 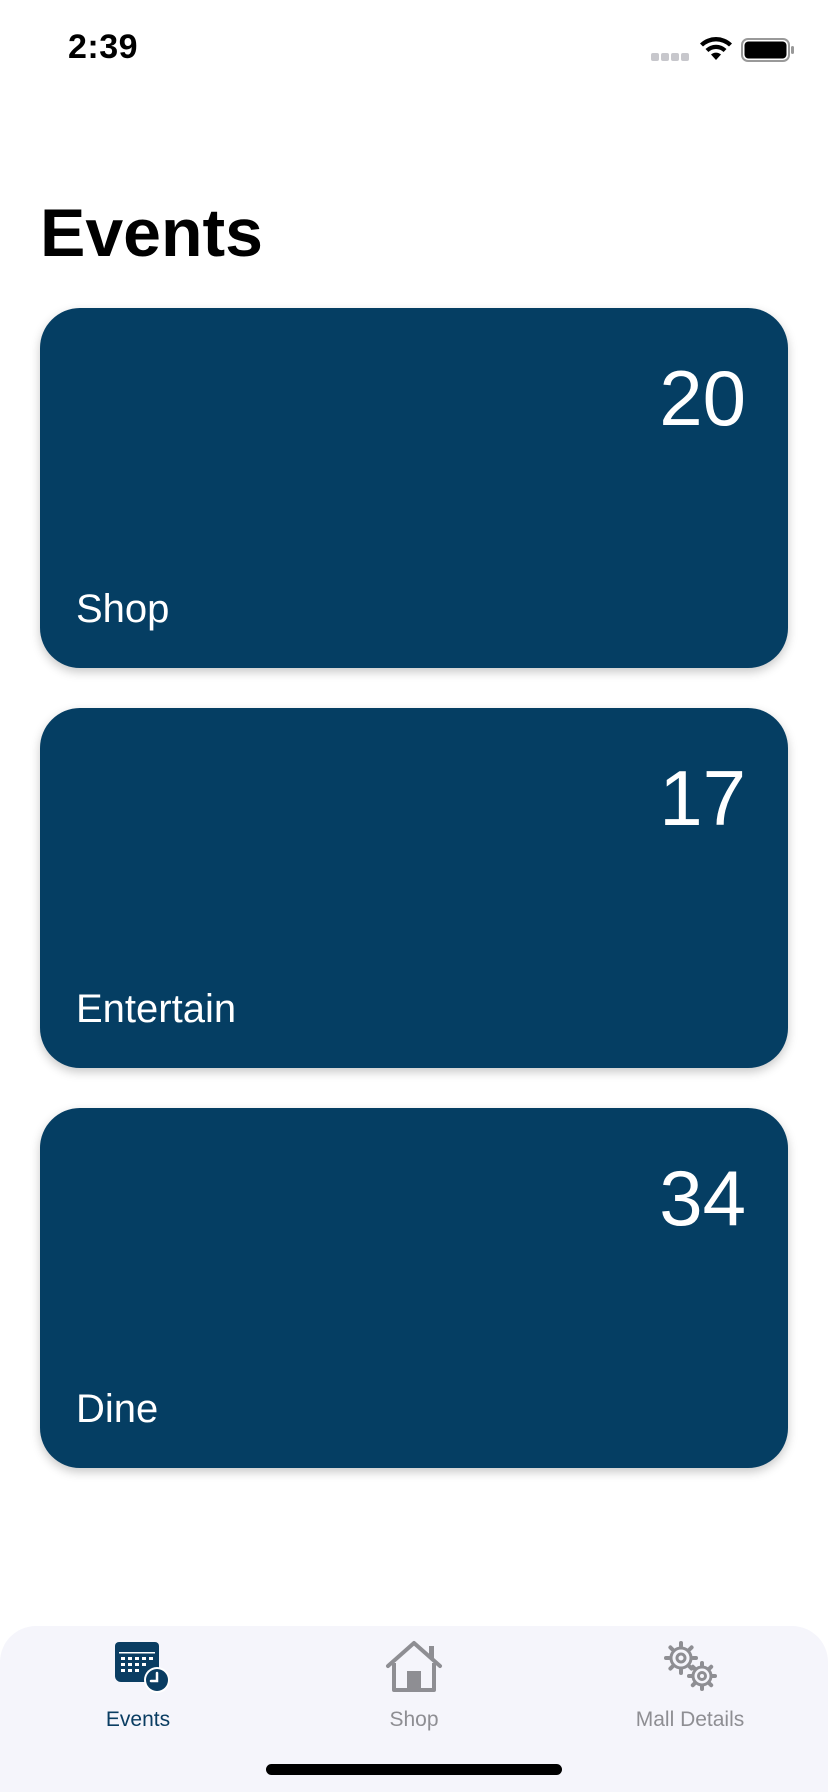 What do you see at coordinates (414, 1769) in the screenshot?
I see `home-indicator` at bounding box center [414, 1769].